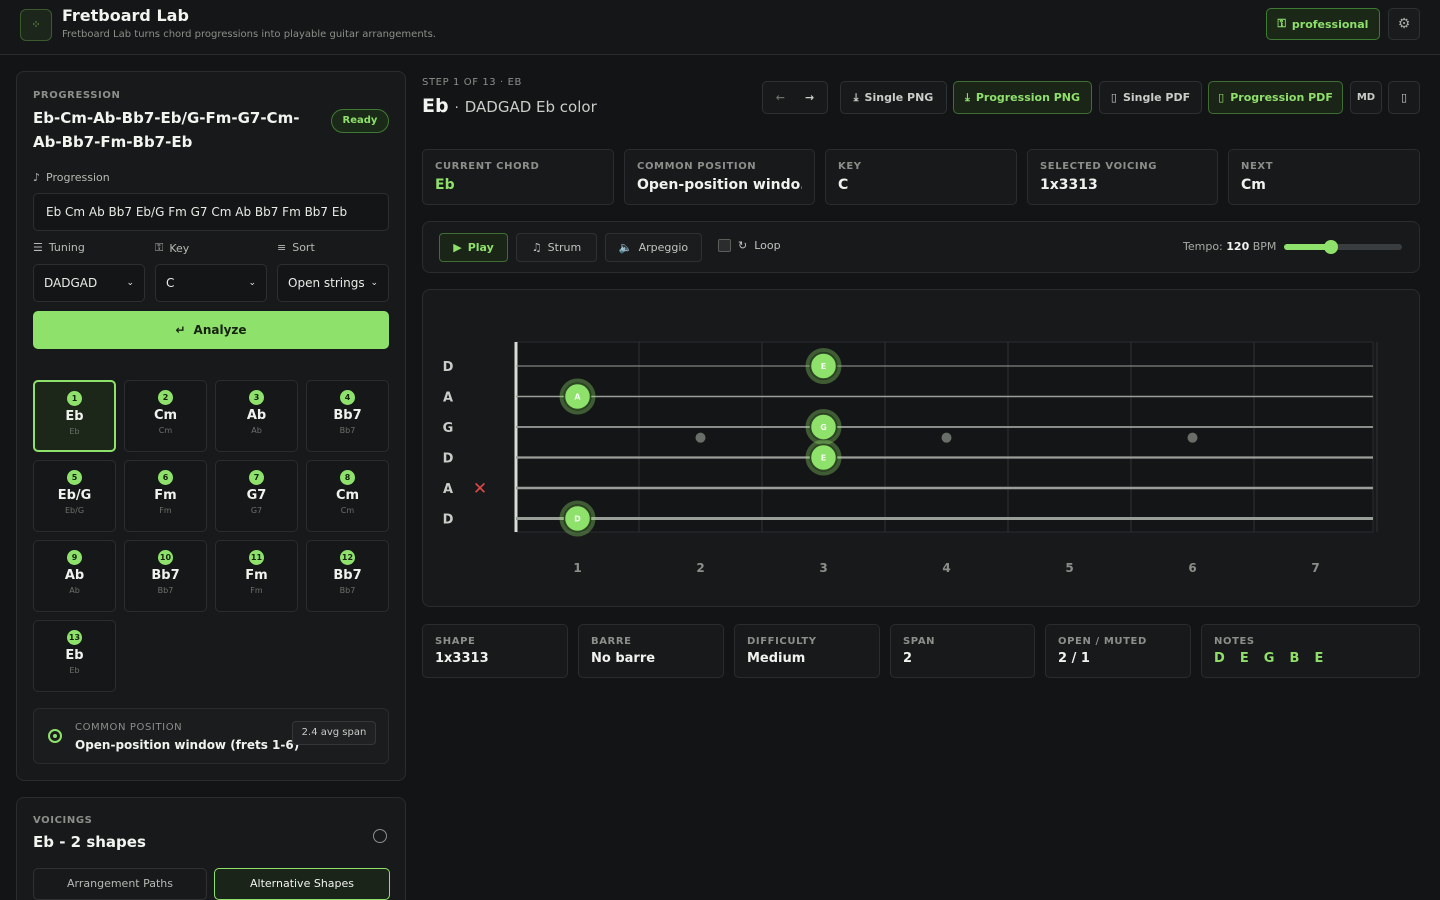 The image size is (1440, 900). I want to click on chord-card: 10 Bb7 Bb7, so click(165, 576).